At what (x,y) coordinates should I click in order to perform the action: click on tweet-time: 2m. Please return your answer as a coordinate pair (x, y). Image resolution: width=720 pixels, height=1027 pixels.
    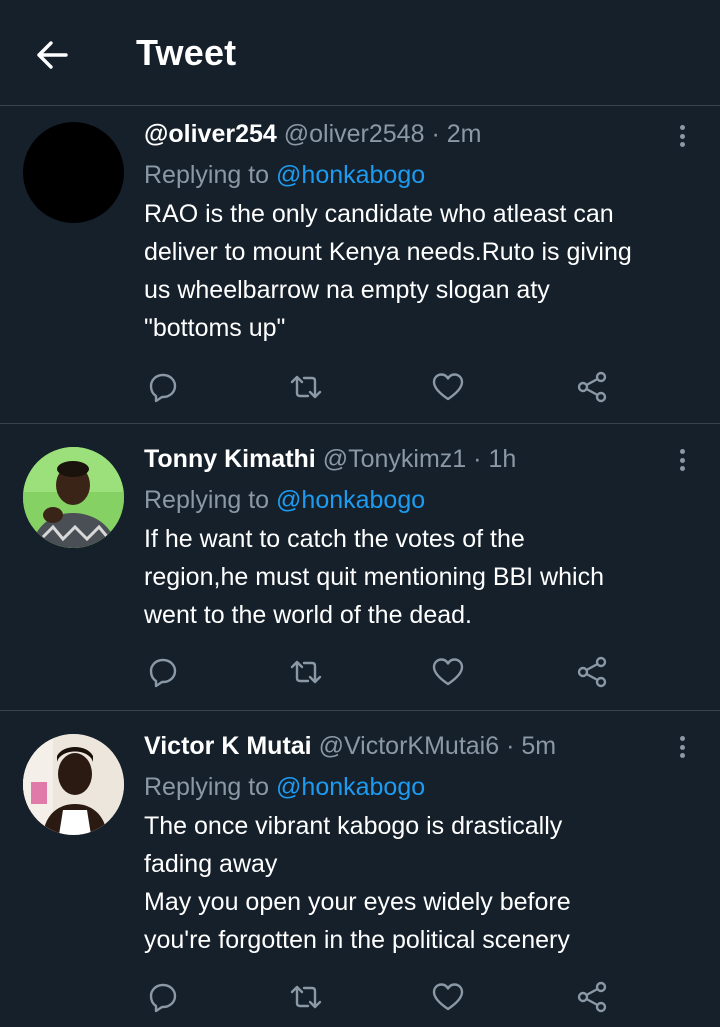
    Looking at the image, I should click on (464, 134).